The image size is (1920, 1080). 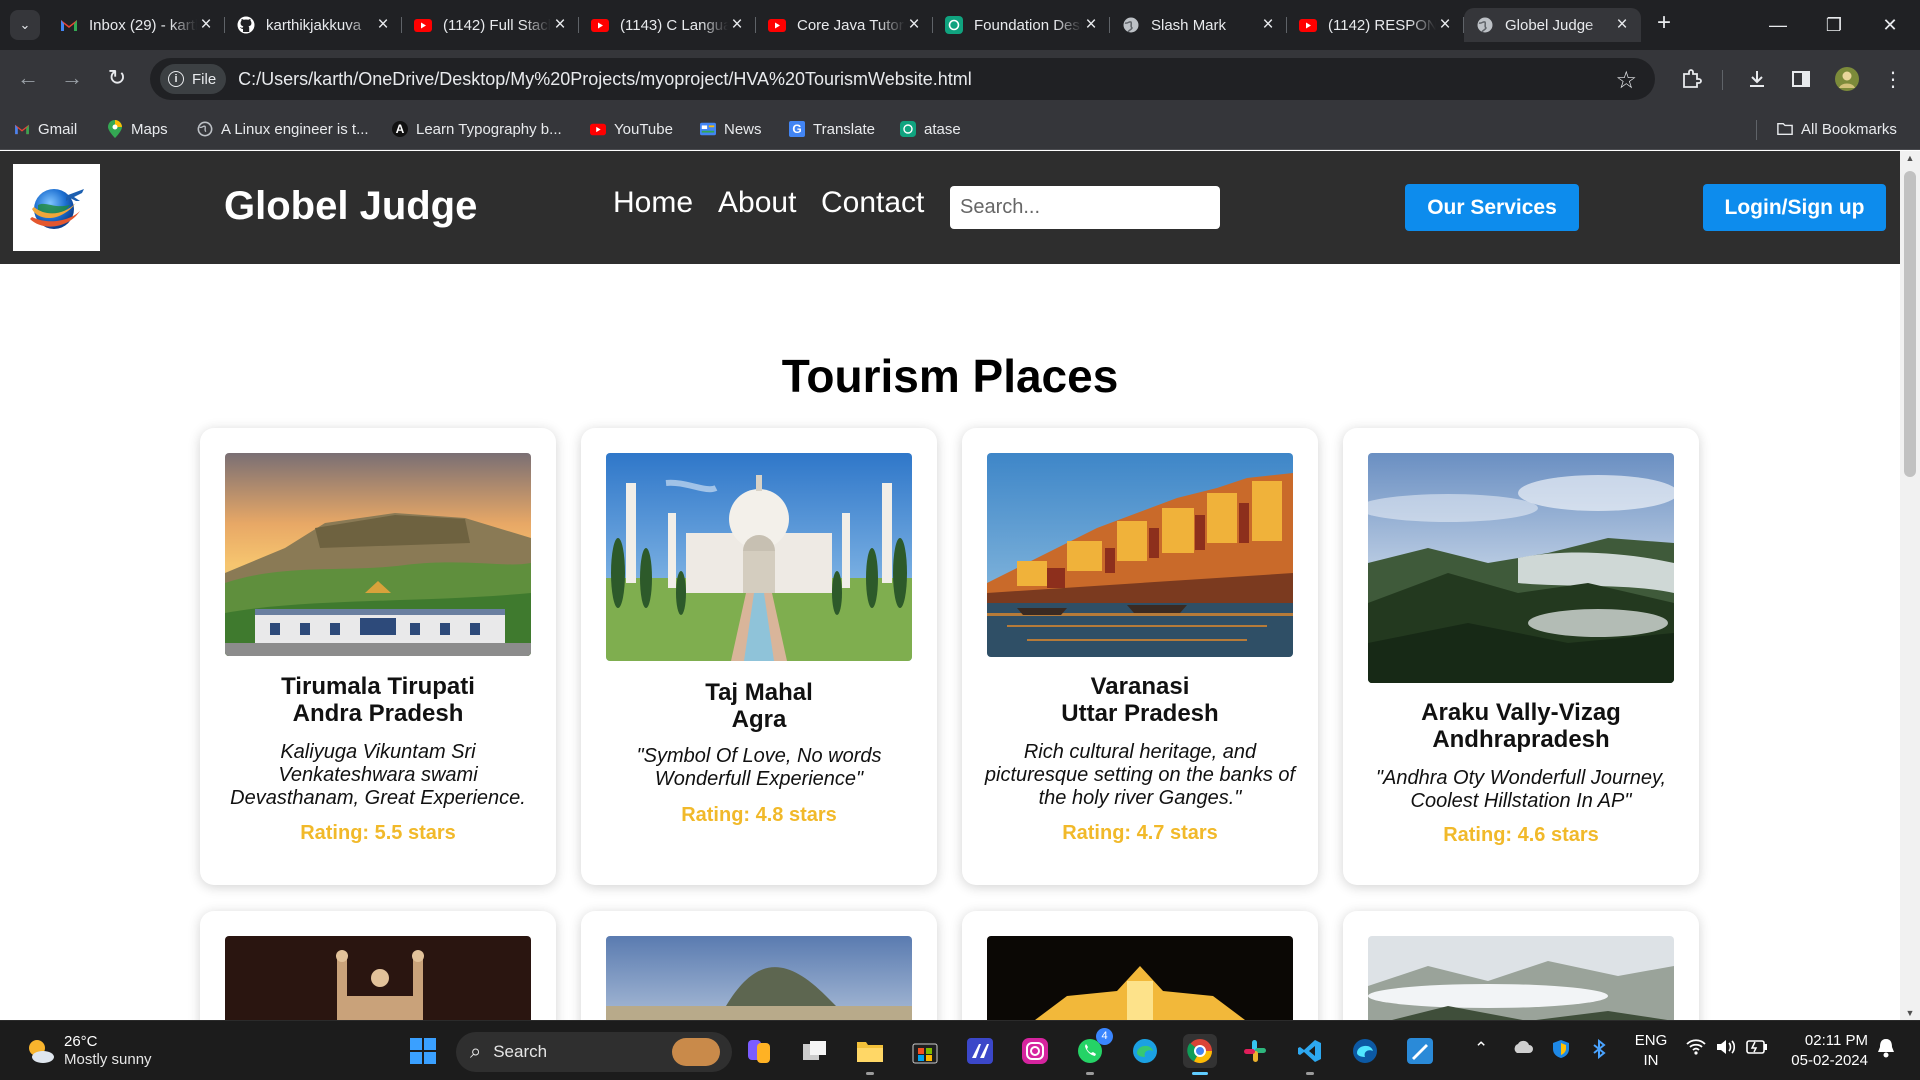 What do you see at coordinates (313, 25) in the screenshot?
I see `browser-tab: karthikjakkuva ×` at bounding box center [313, 25].